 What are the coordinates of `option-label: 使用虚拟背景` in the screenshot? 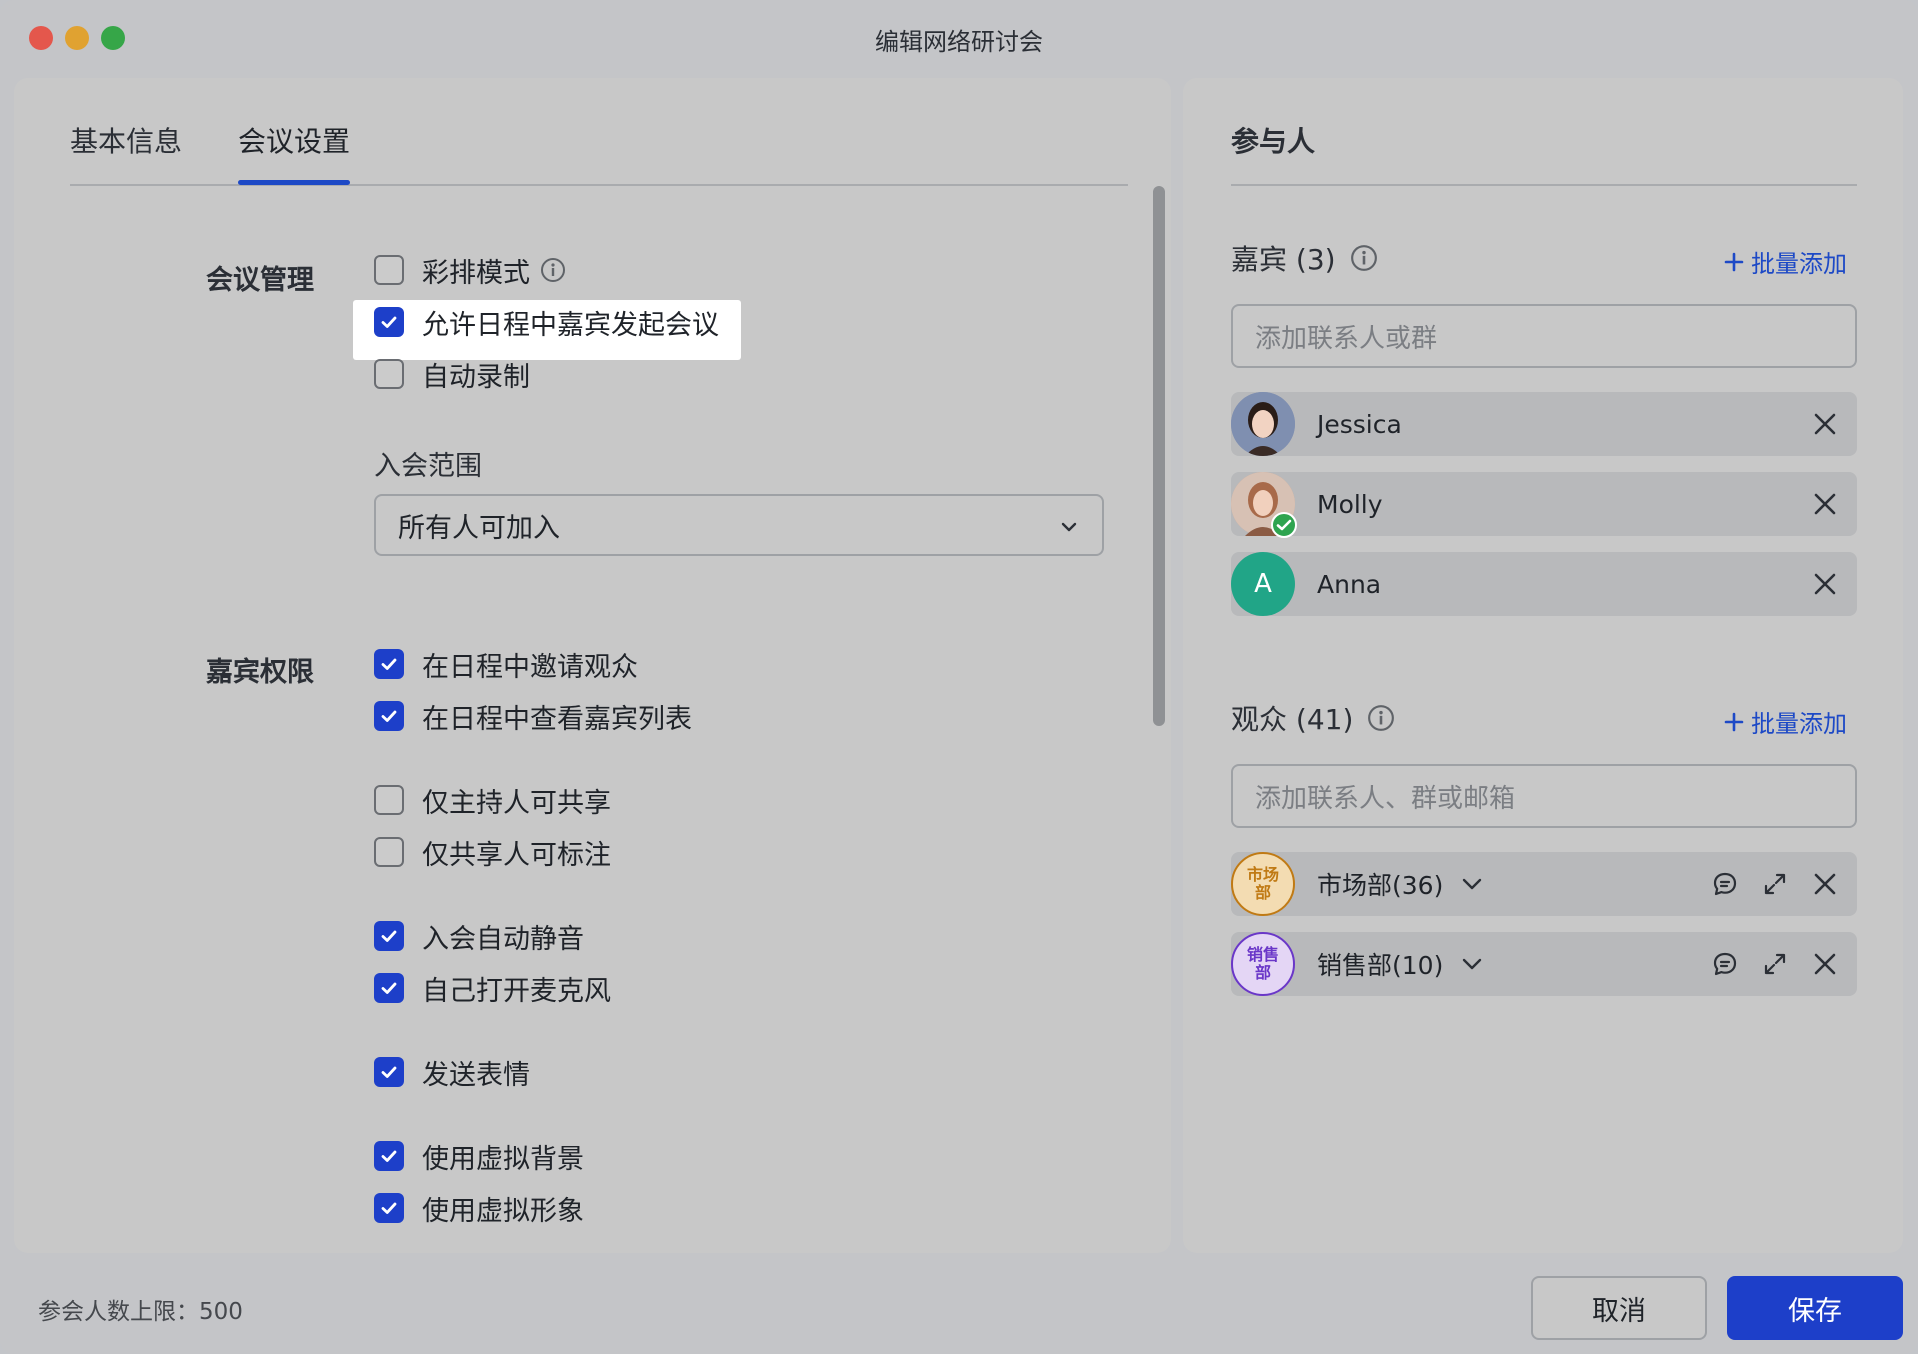 It's located at (503, 1159).